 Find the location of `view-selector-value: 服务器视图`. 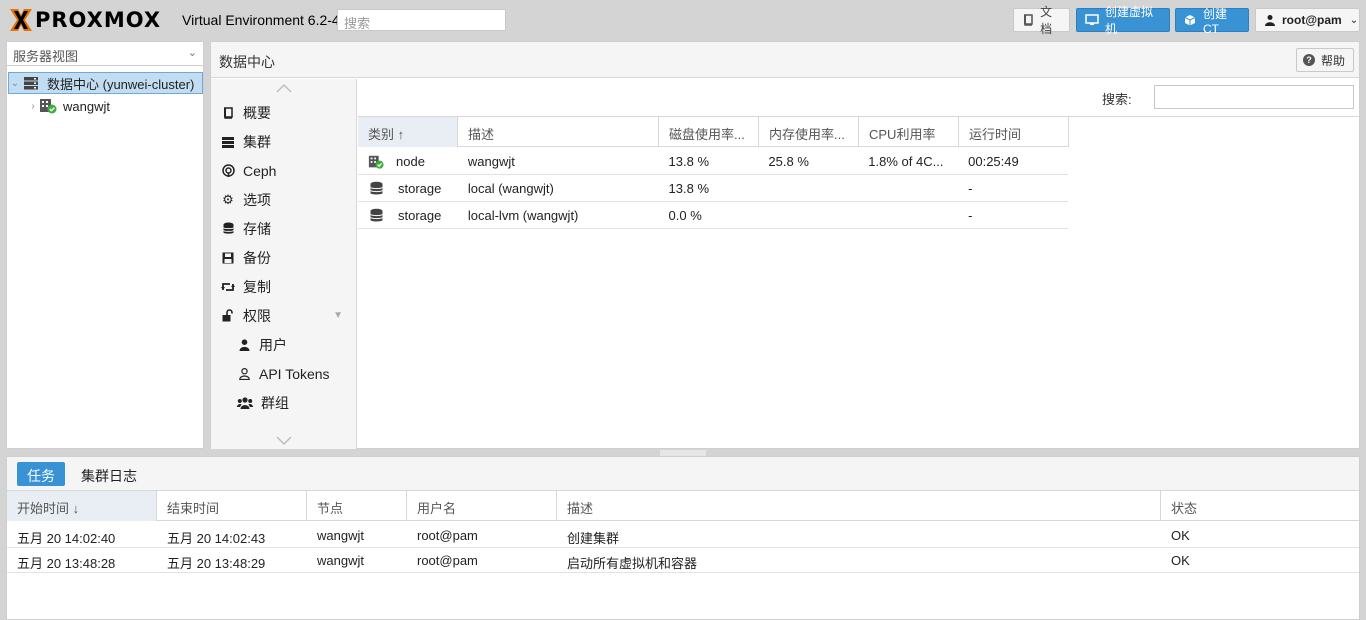

view-selector-value: 服务器视图 is located at coordinates (46, 56).